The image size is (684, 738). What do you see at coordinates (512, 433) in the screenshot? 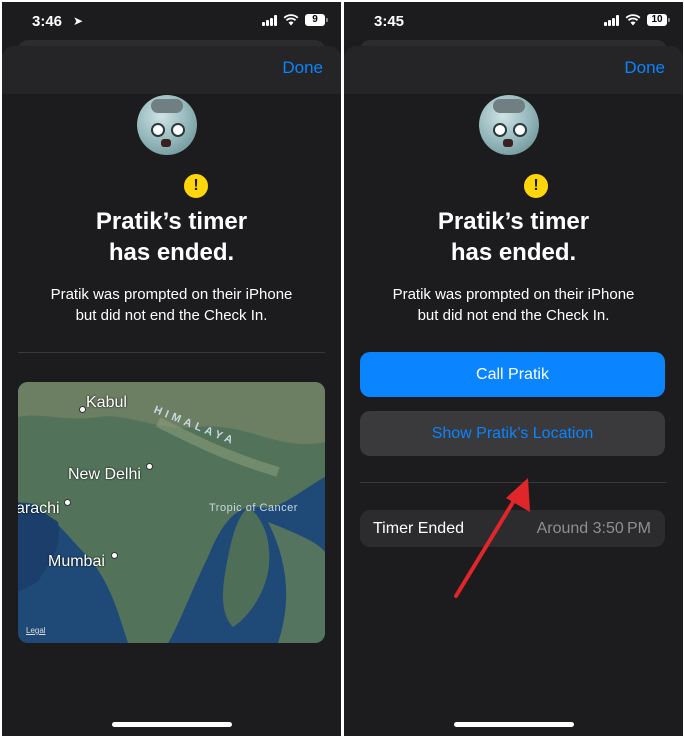
I see `show-location-button: Show Pratik’s Location` at bounding box center [512, 433].